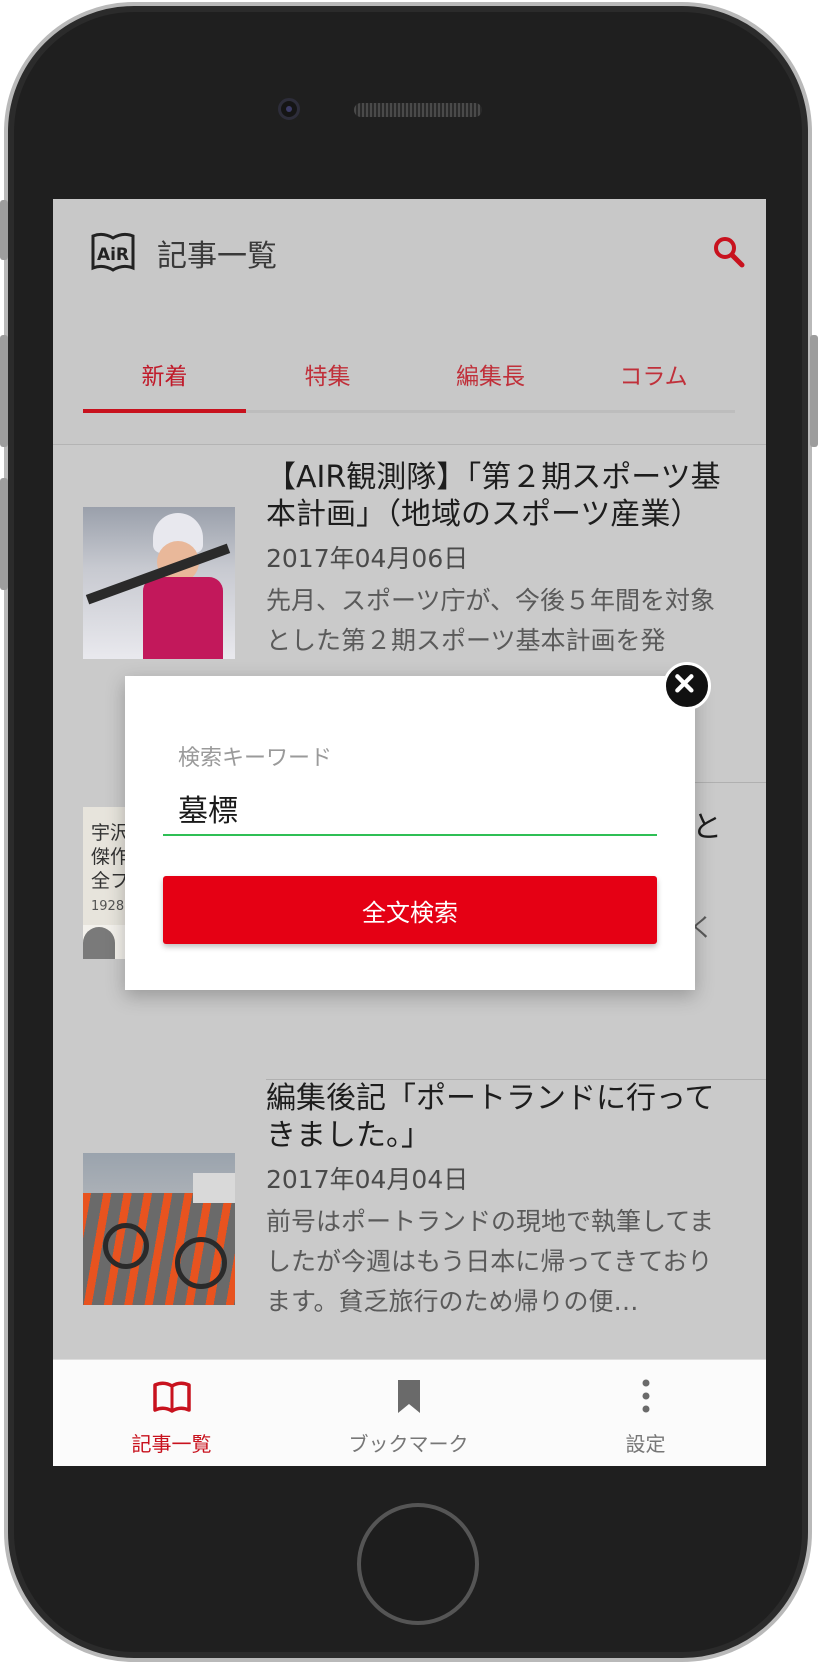  I want to click on nav-label: ブックマーク, so click(408, 1444).